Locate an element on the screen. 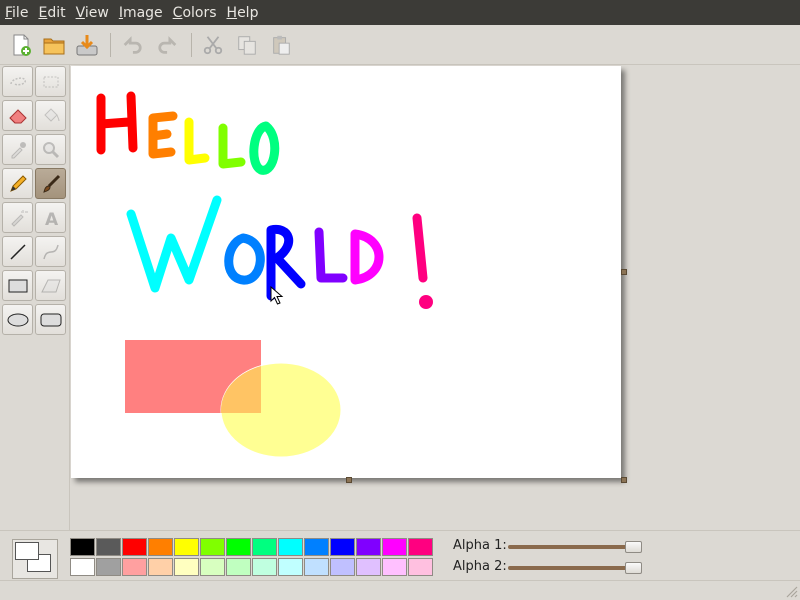 The image size is (800, 600). pencil-icon is located at coordinates (18, 183).